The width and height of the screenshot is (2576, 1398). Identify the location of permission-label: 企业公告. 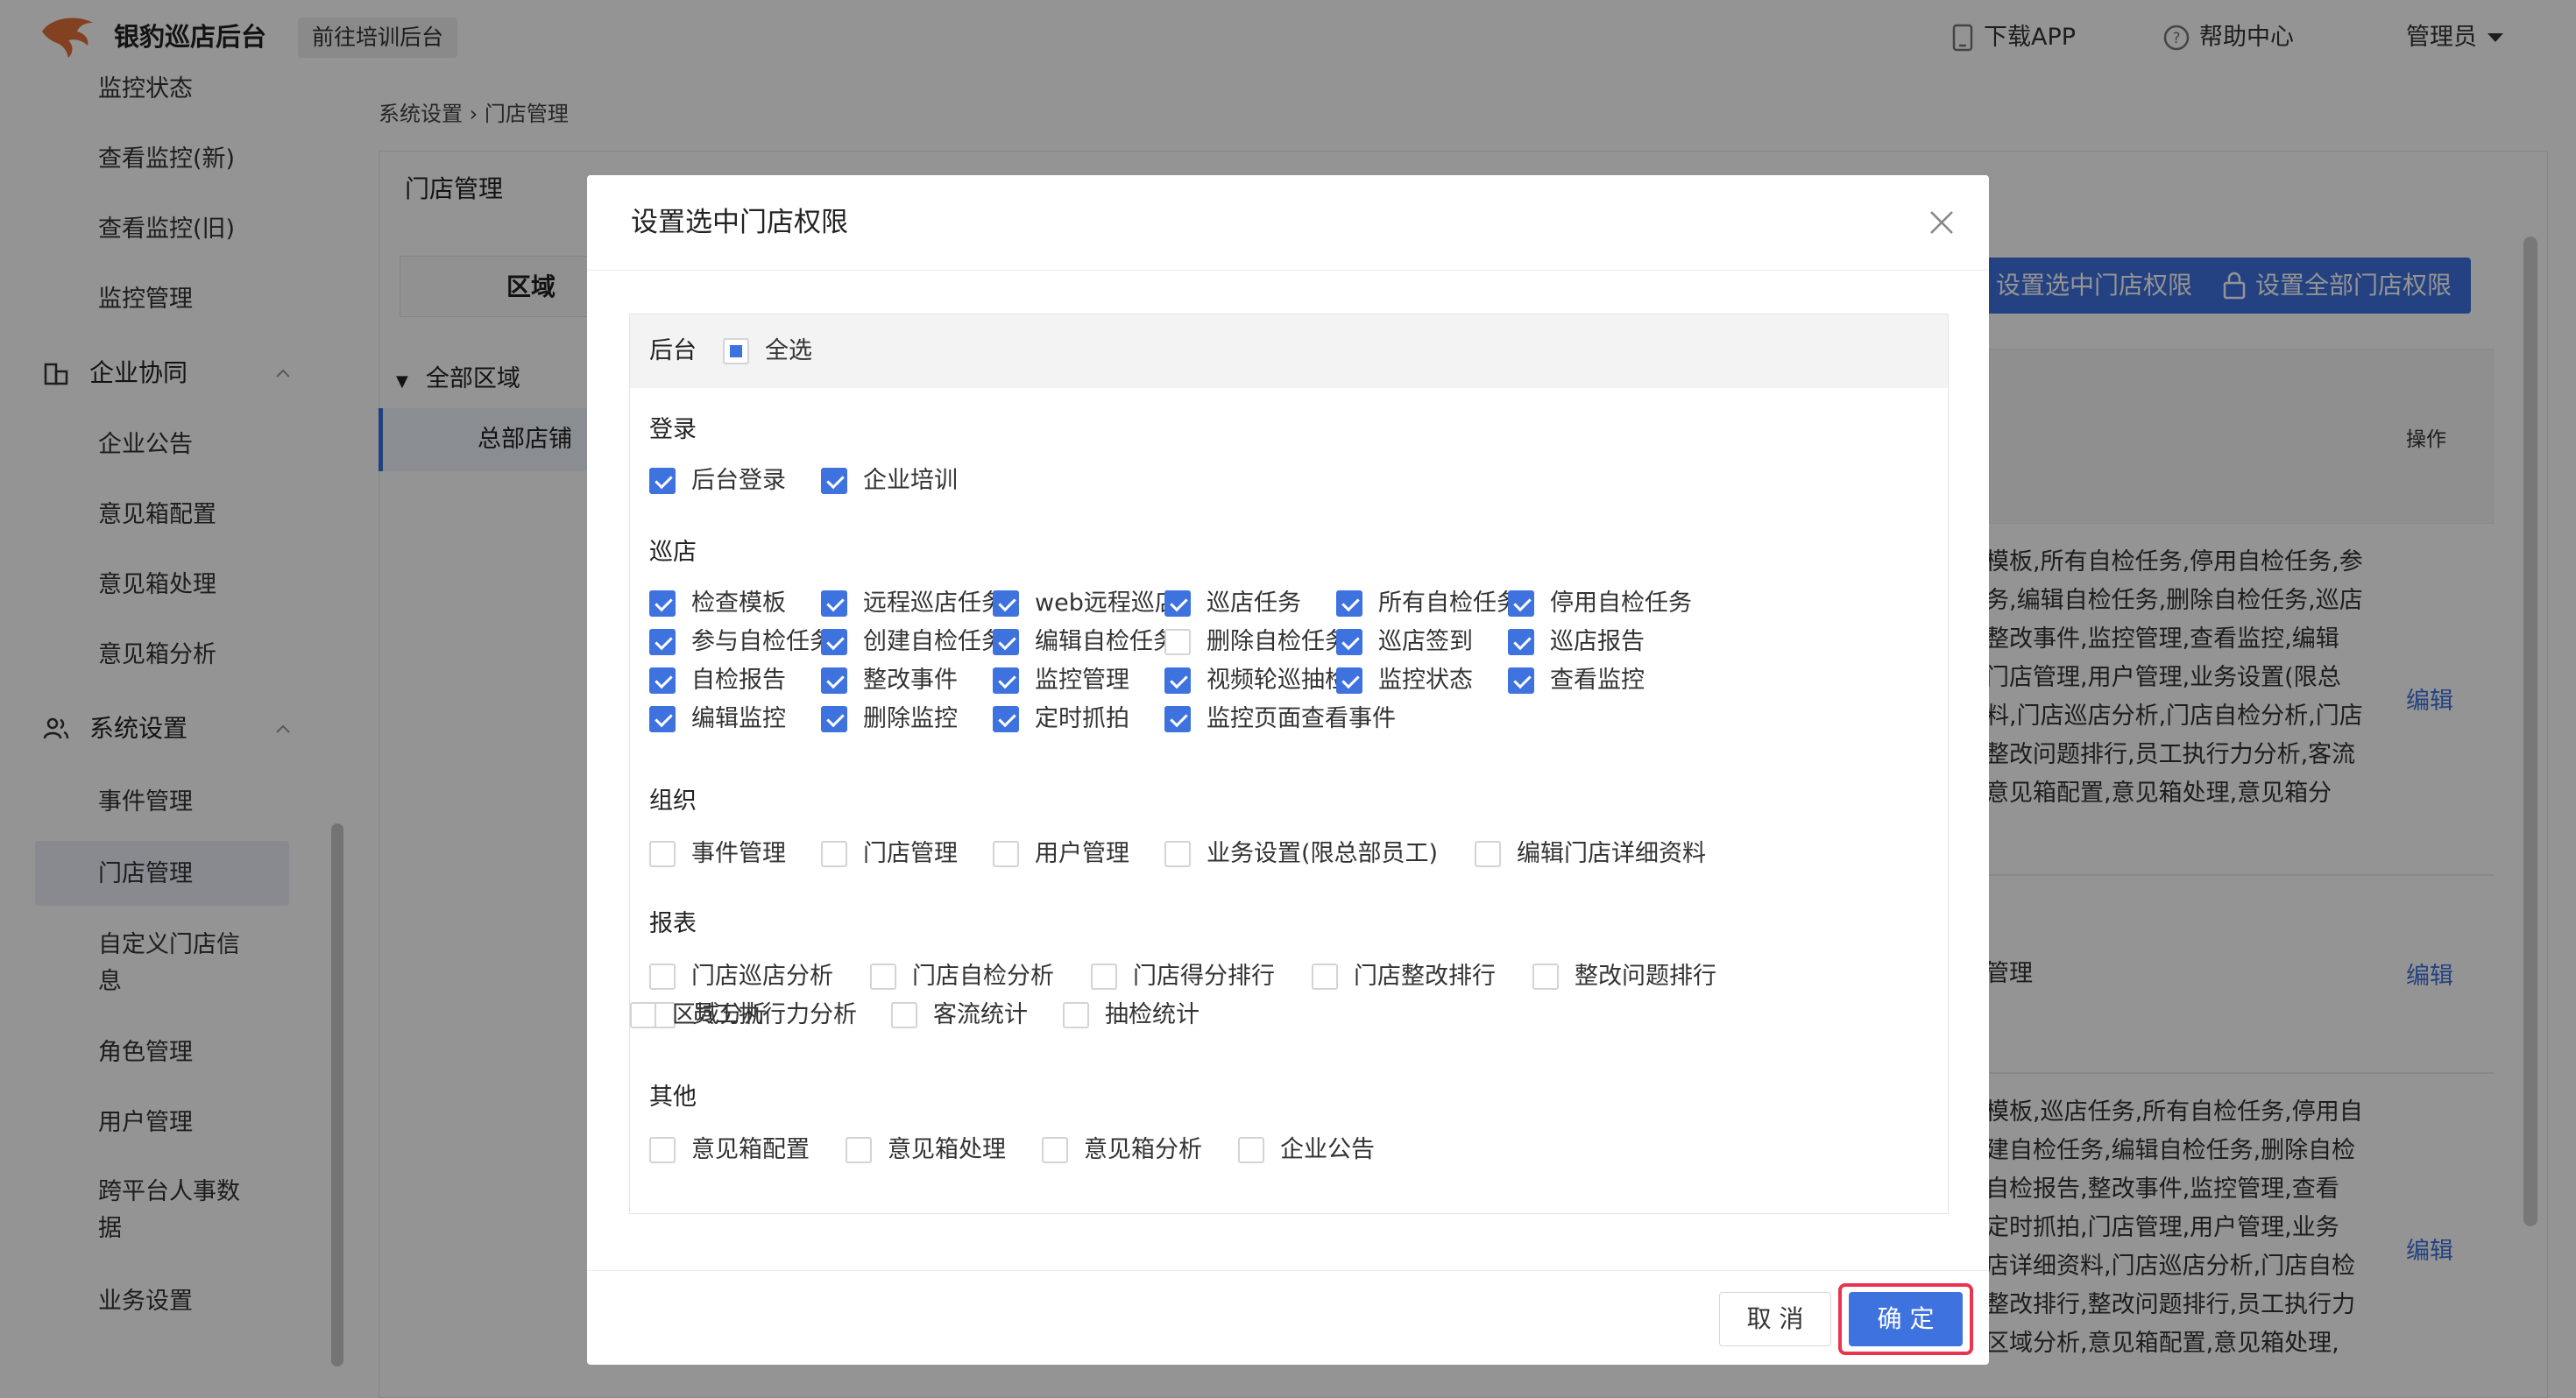
(1327, 1149).